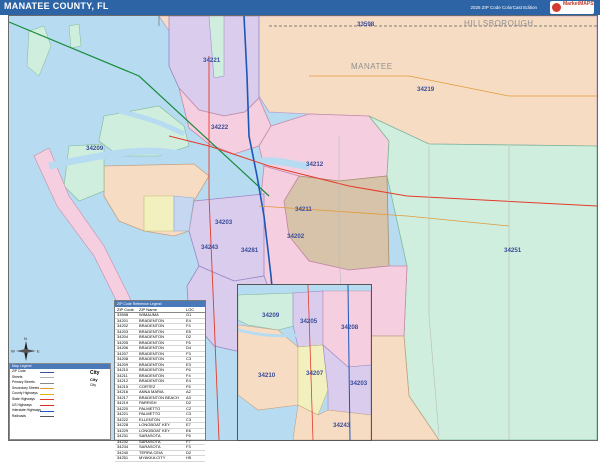 The height and width of the screenshot is (462, 600). Describe the element at coordinates (189, 314) in the screenshot. I see `legend-cell-loc: G1` at that location.